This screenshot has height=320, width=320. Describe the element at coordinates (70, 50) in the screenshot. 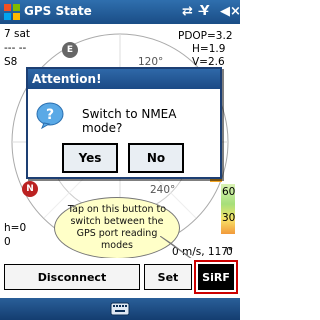

I see `satellite-marker: E` at that location.